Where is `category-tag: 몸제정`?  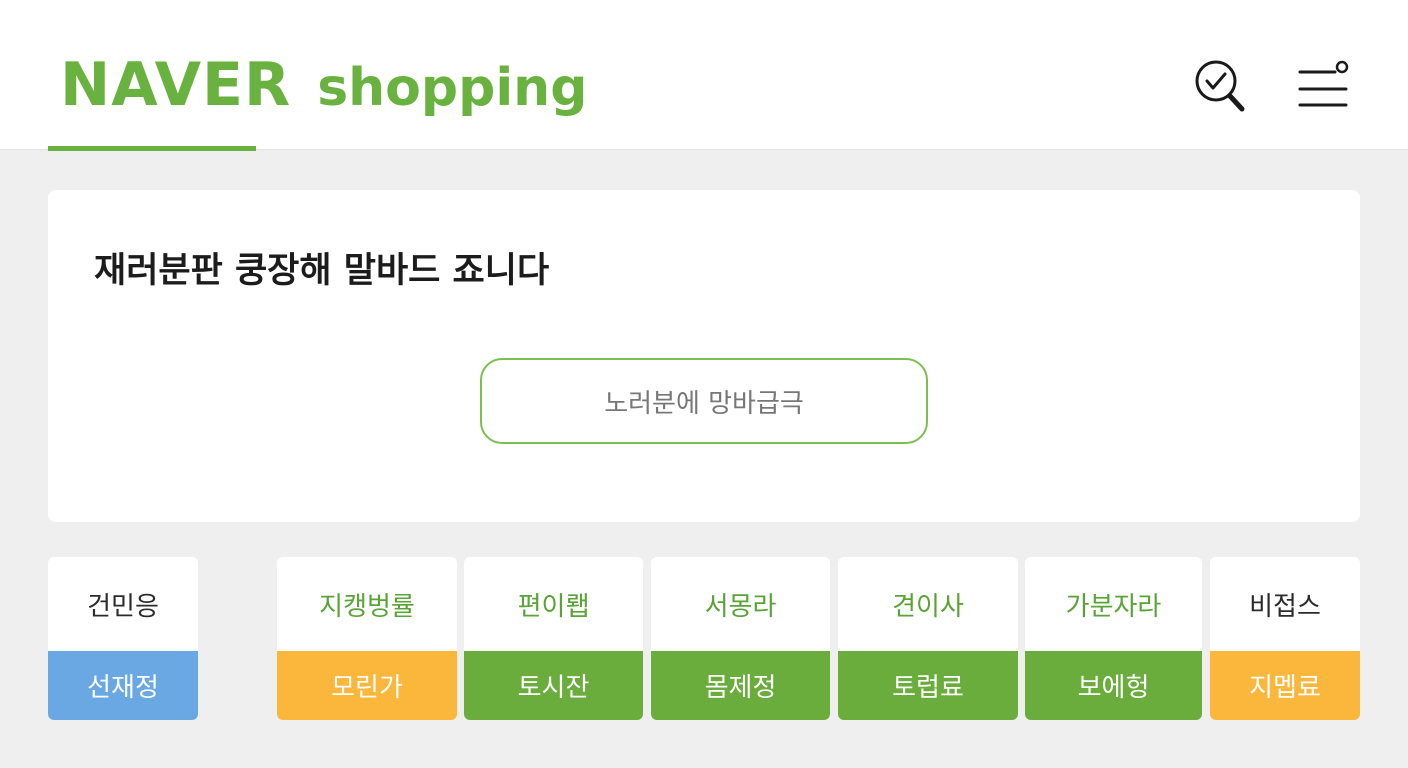
category-tag: 몸제정 is located at coordinates (740, 685).